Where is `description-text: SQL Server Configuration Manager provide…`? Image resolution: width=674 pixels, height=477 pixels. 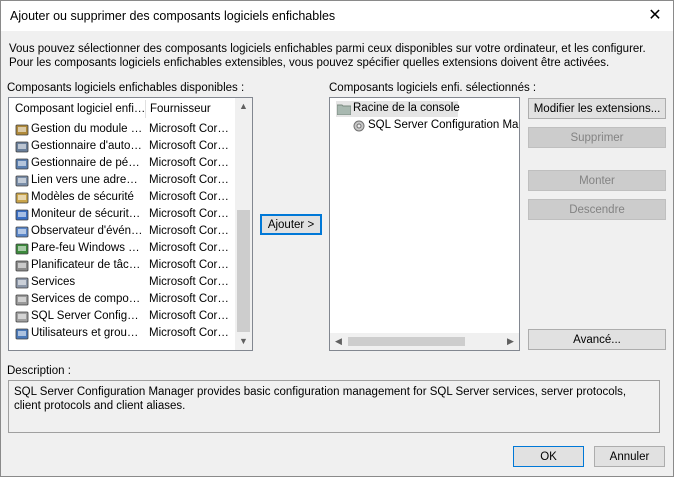
description-text: SQL Server Configuration Manager provide… is located at coordinates (320, 399).